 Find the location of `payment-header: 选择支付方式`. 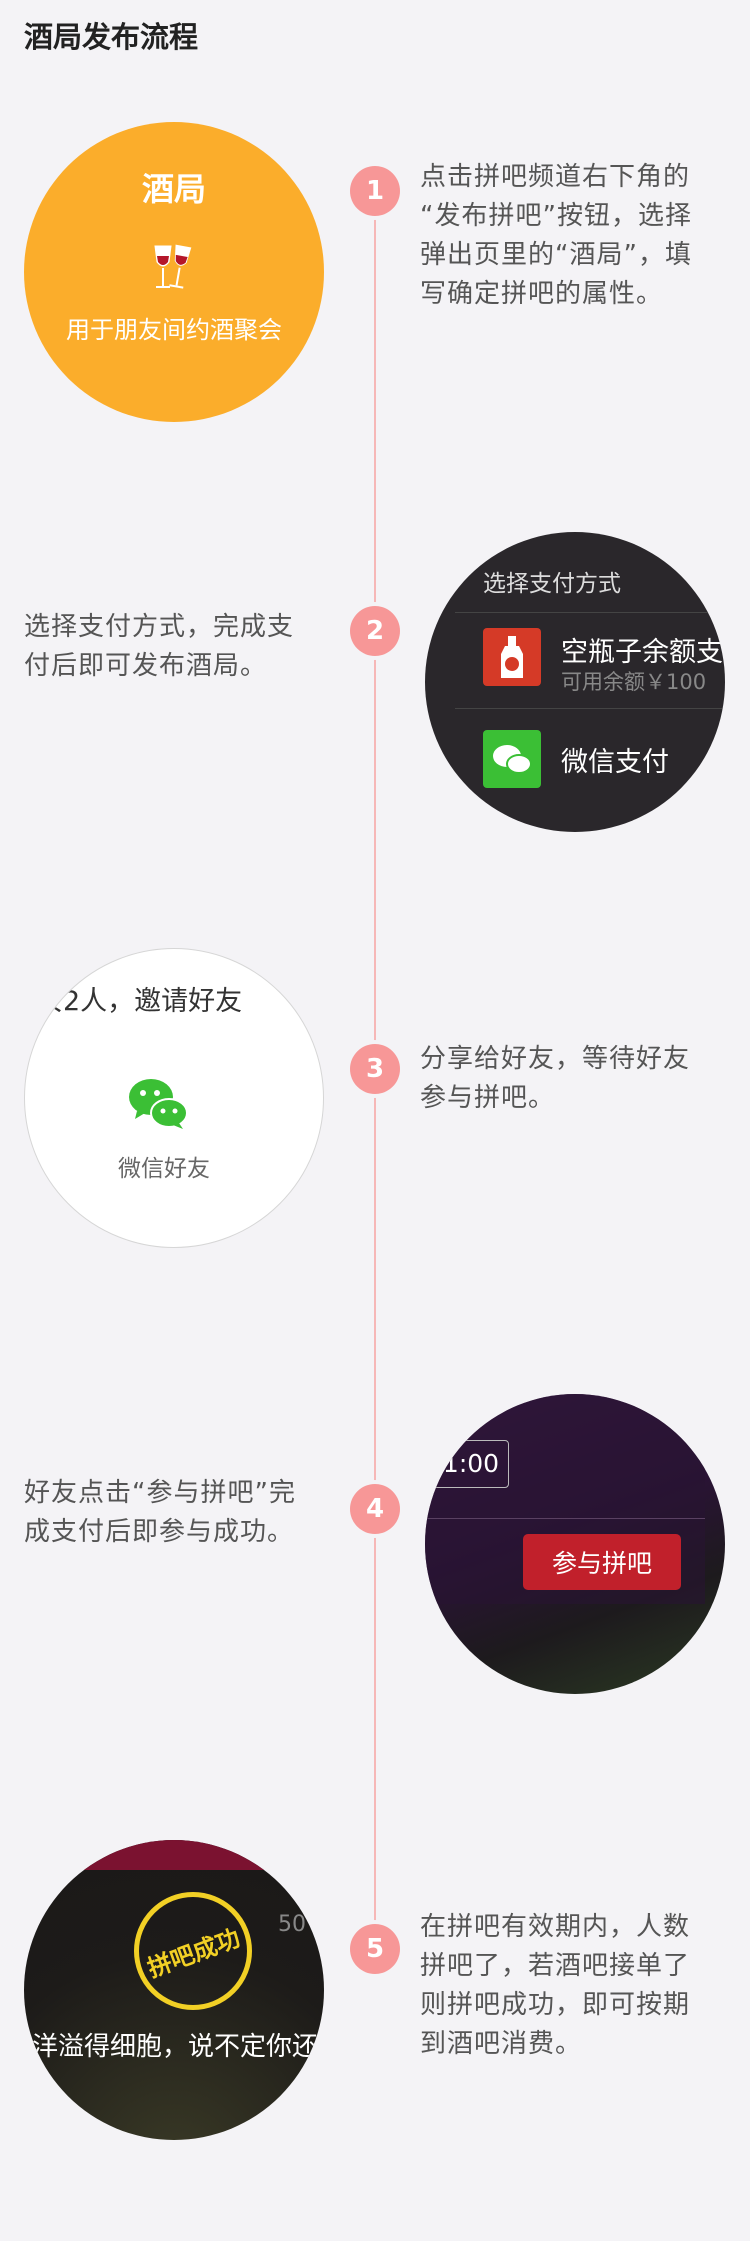

payment-header: 选择支付方式 is located at coordinates (552, 584).